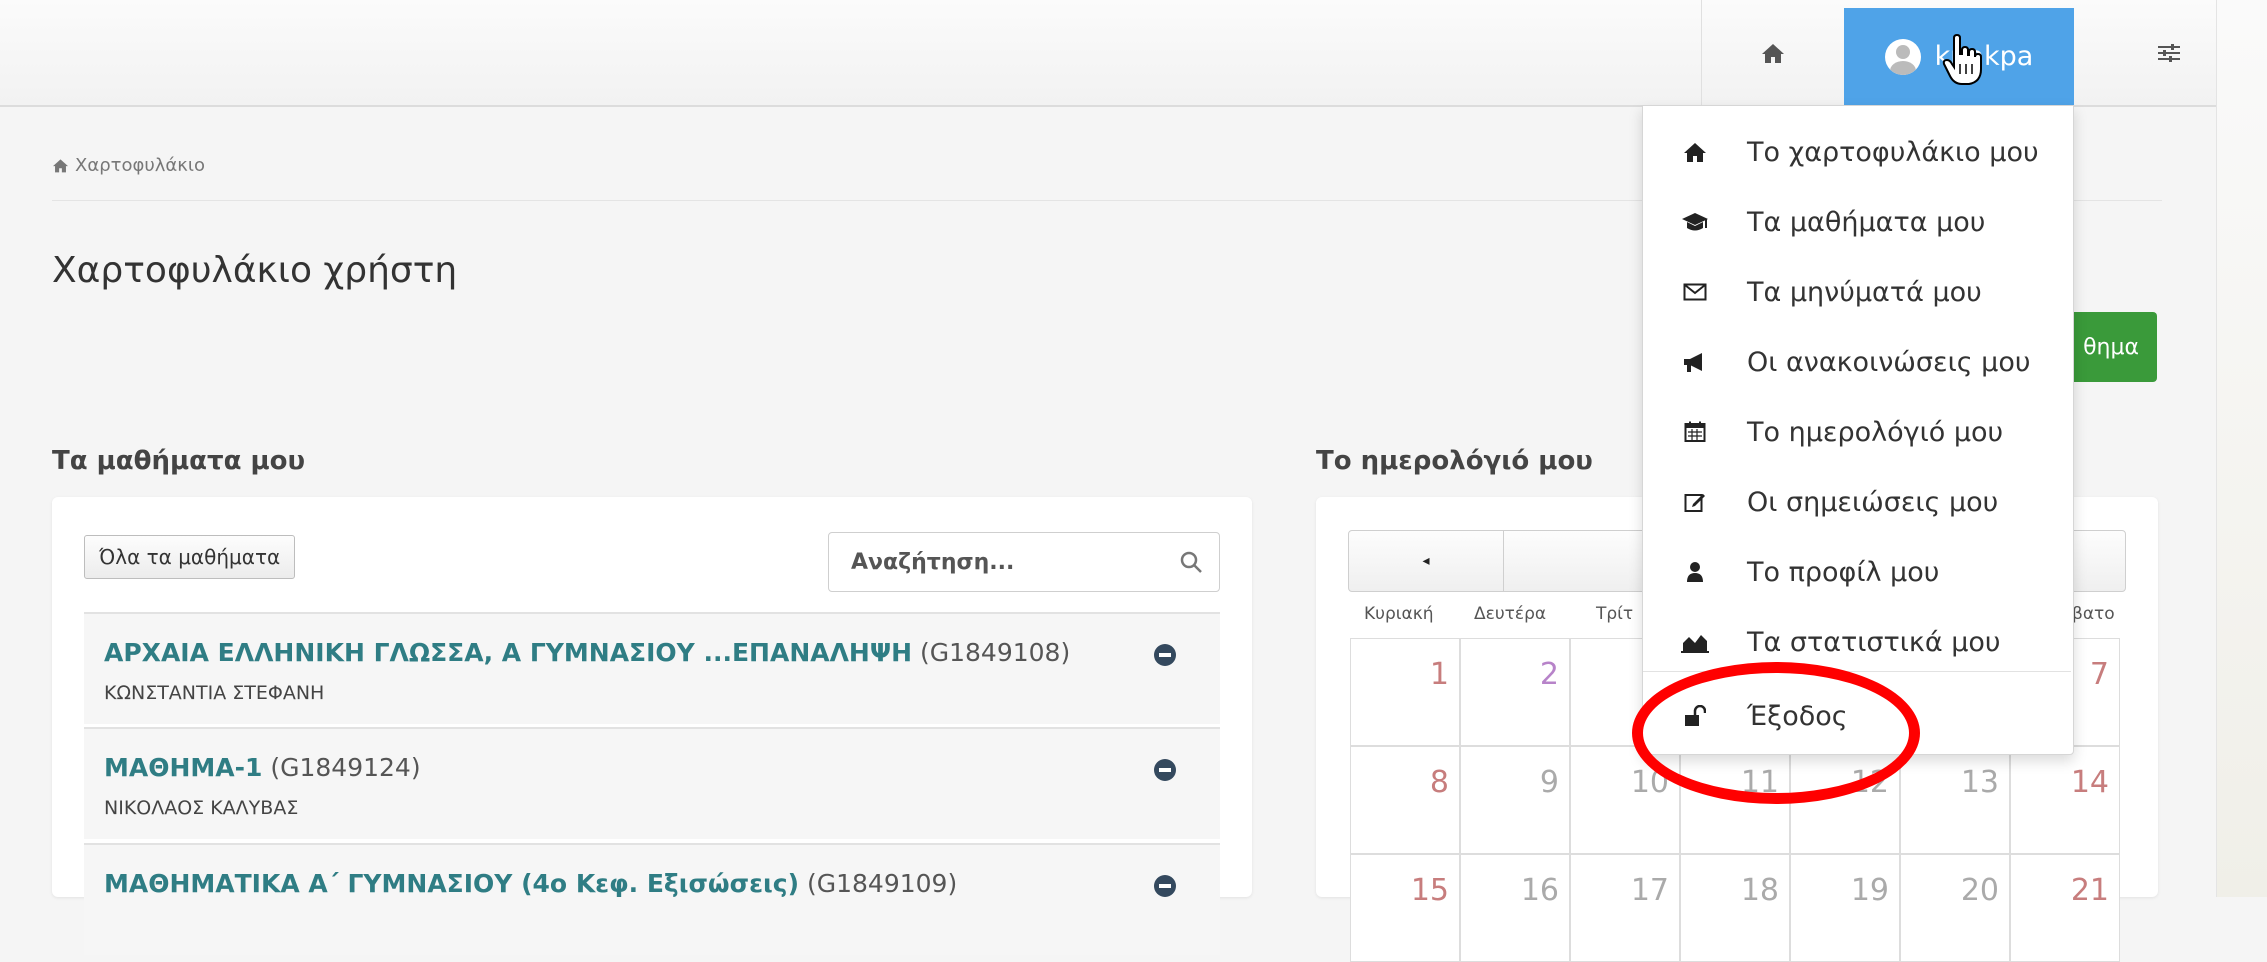  I want to click on calendar-day: 20, so click(1955, 908).